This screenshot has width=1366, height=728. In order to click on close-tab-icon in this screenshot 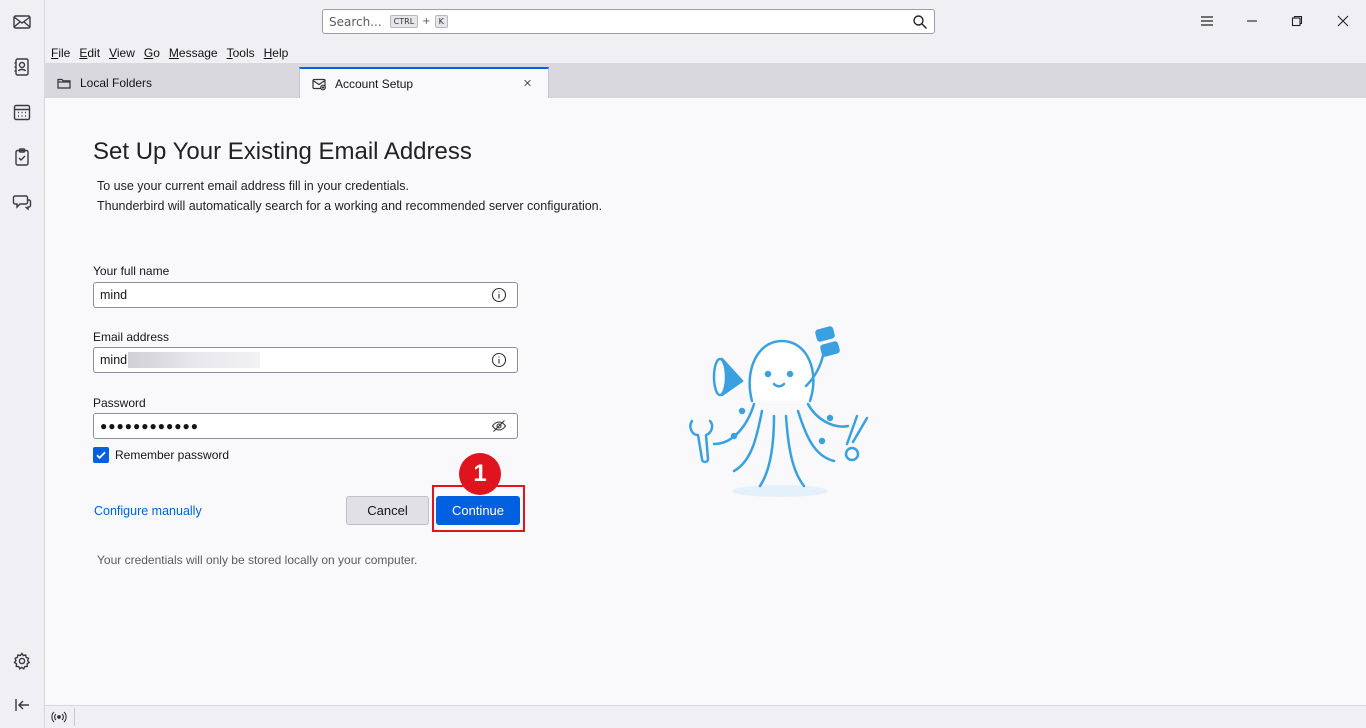, I will do `click(532, 83)`.